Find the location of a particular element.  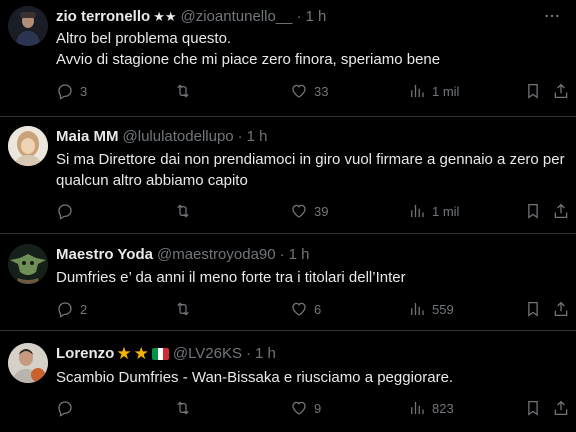

like-button: 33 is located at coordinates (309, 91).